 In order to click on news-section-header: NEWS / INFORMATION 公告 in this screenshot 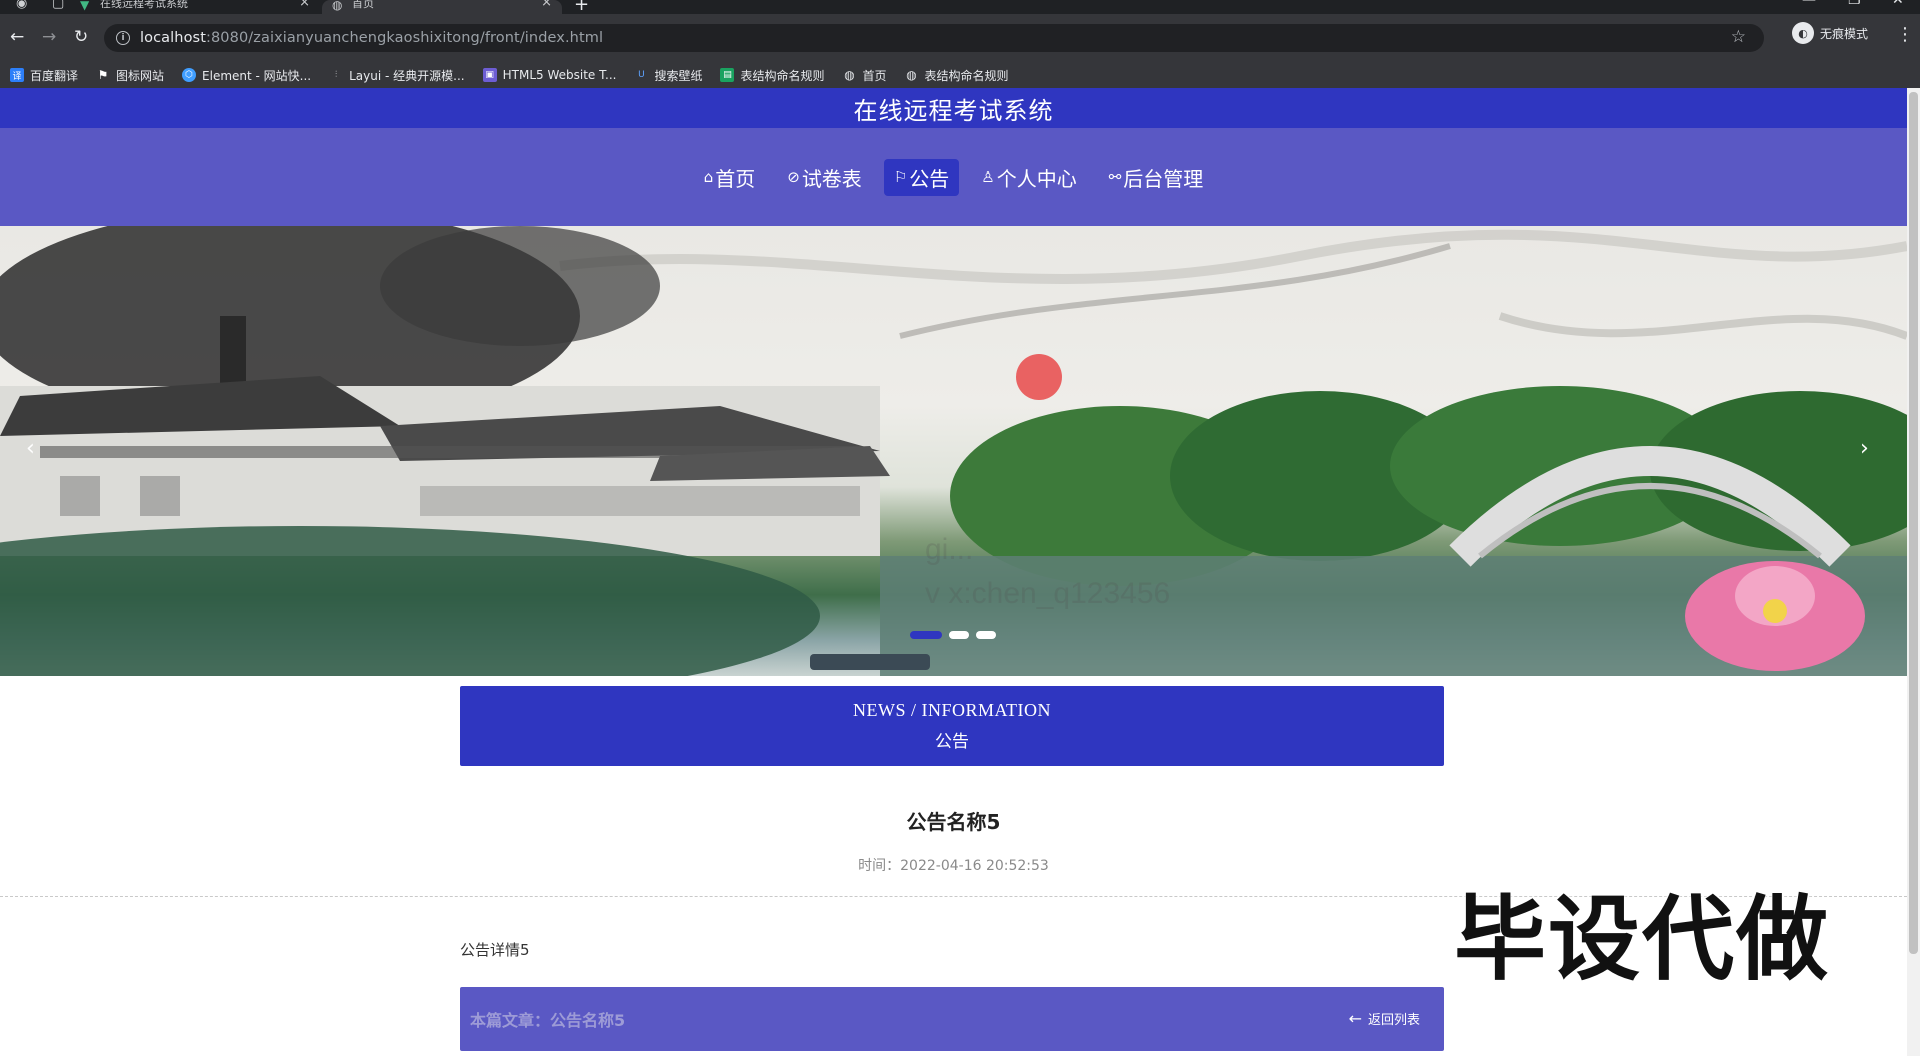, I will do `click(952, 726)`.